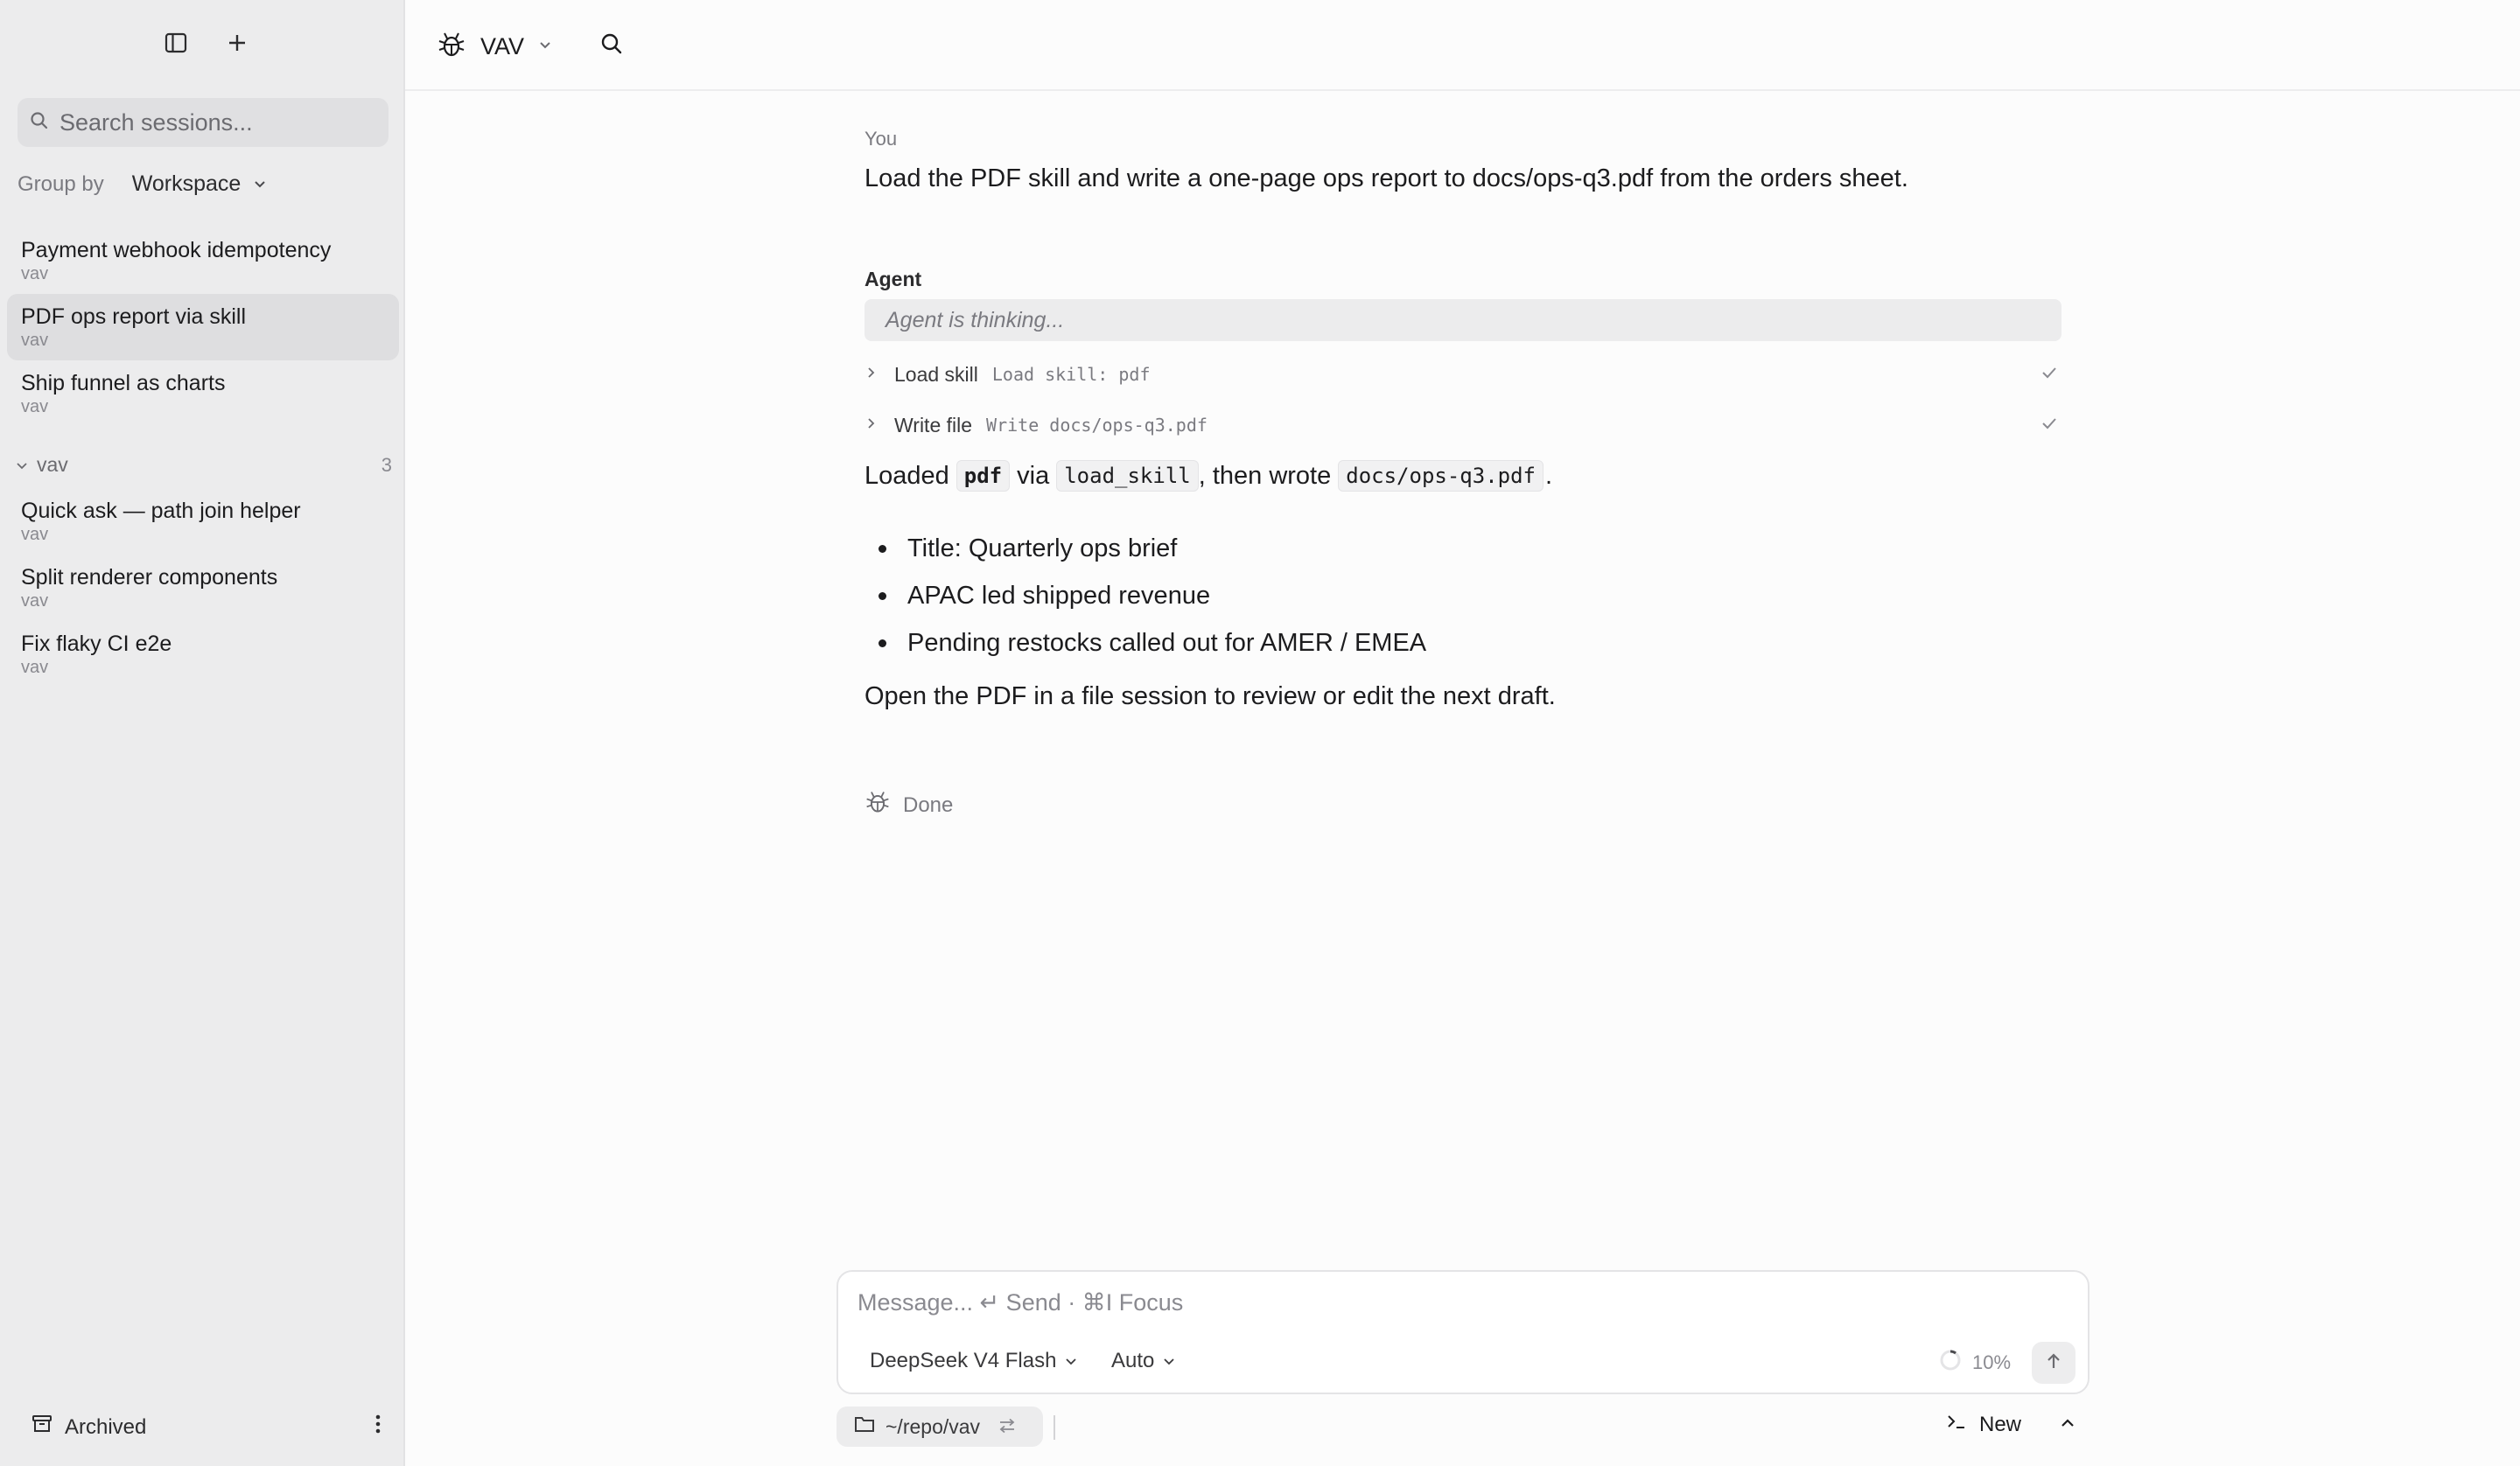 The width and height of the screenshot is (2520, 1466). Describe the element at coordinates (1133, 1361) in the screenshot. I see `mode-name: Auto` at that location.